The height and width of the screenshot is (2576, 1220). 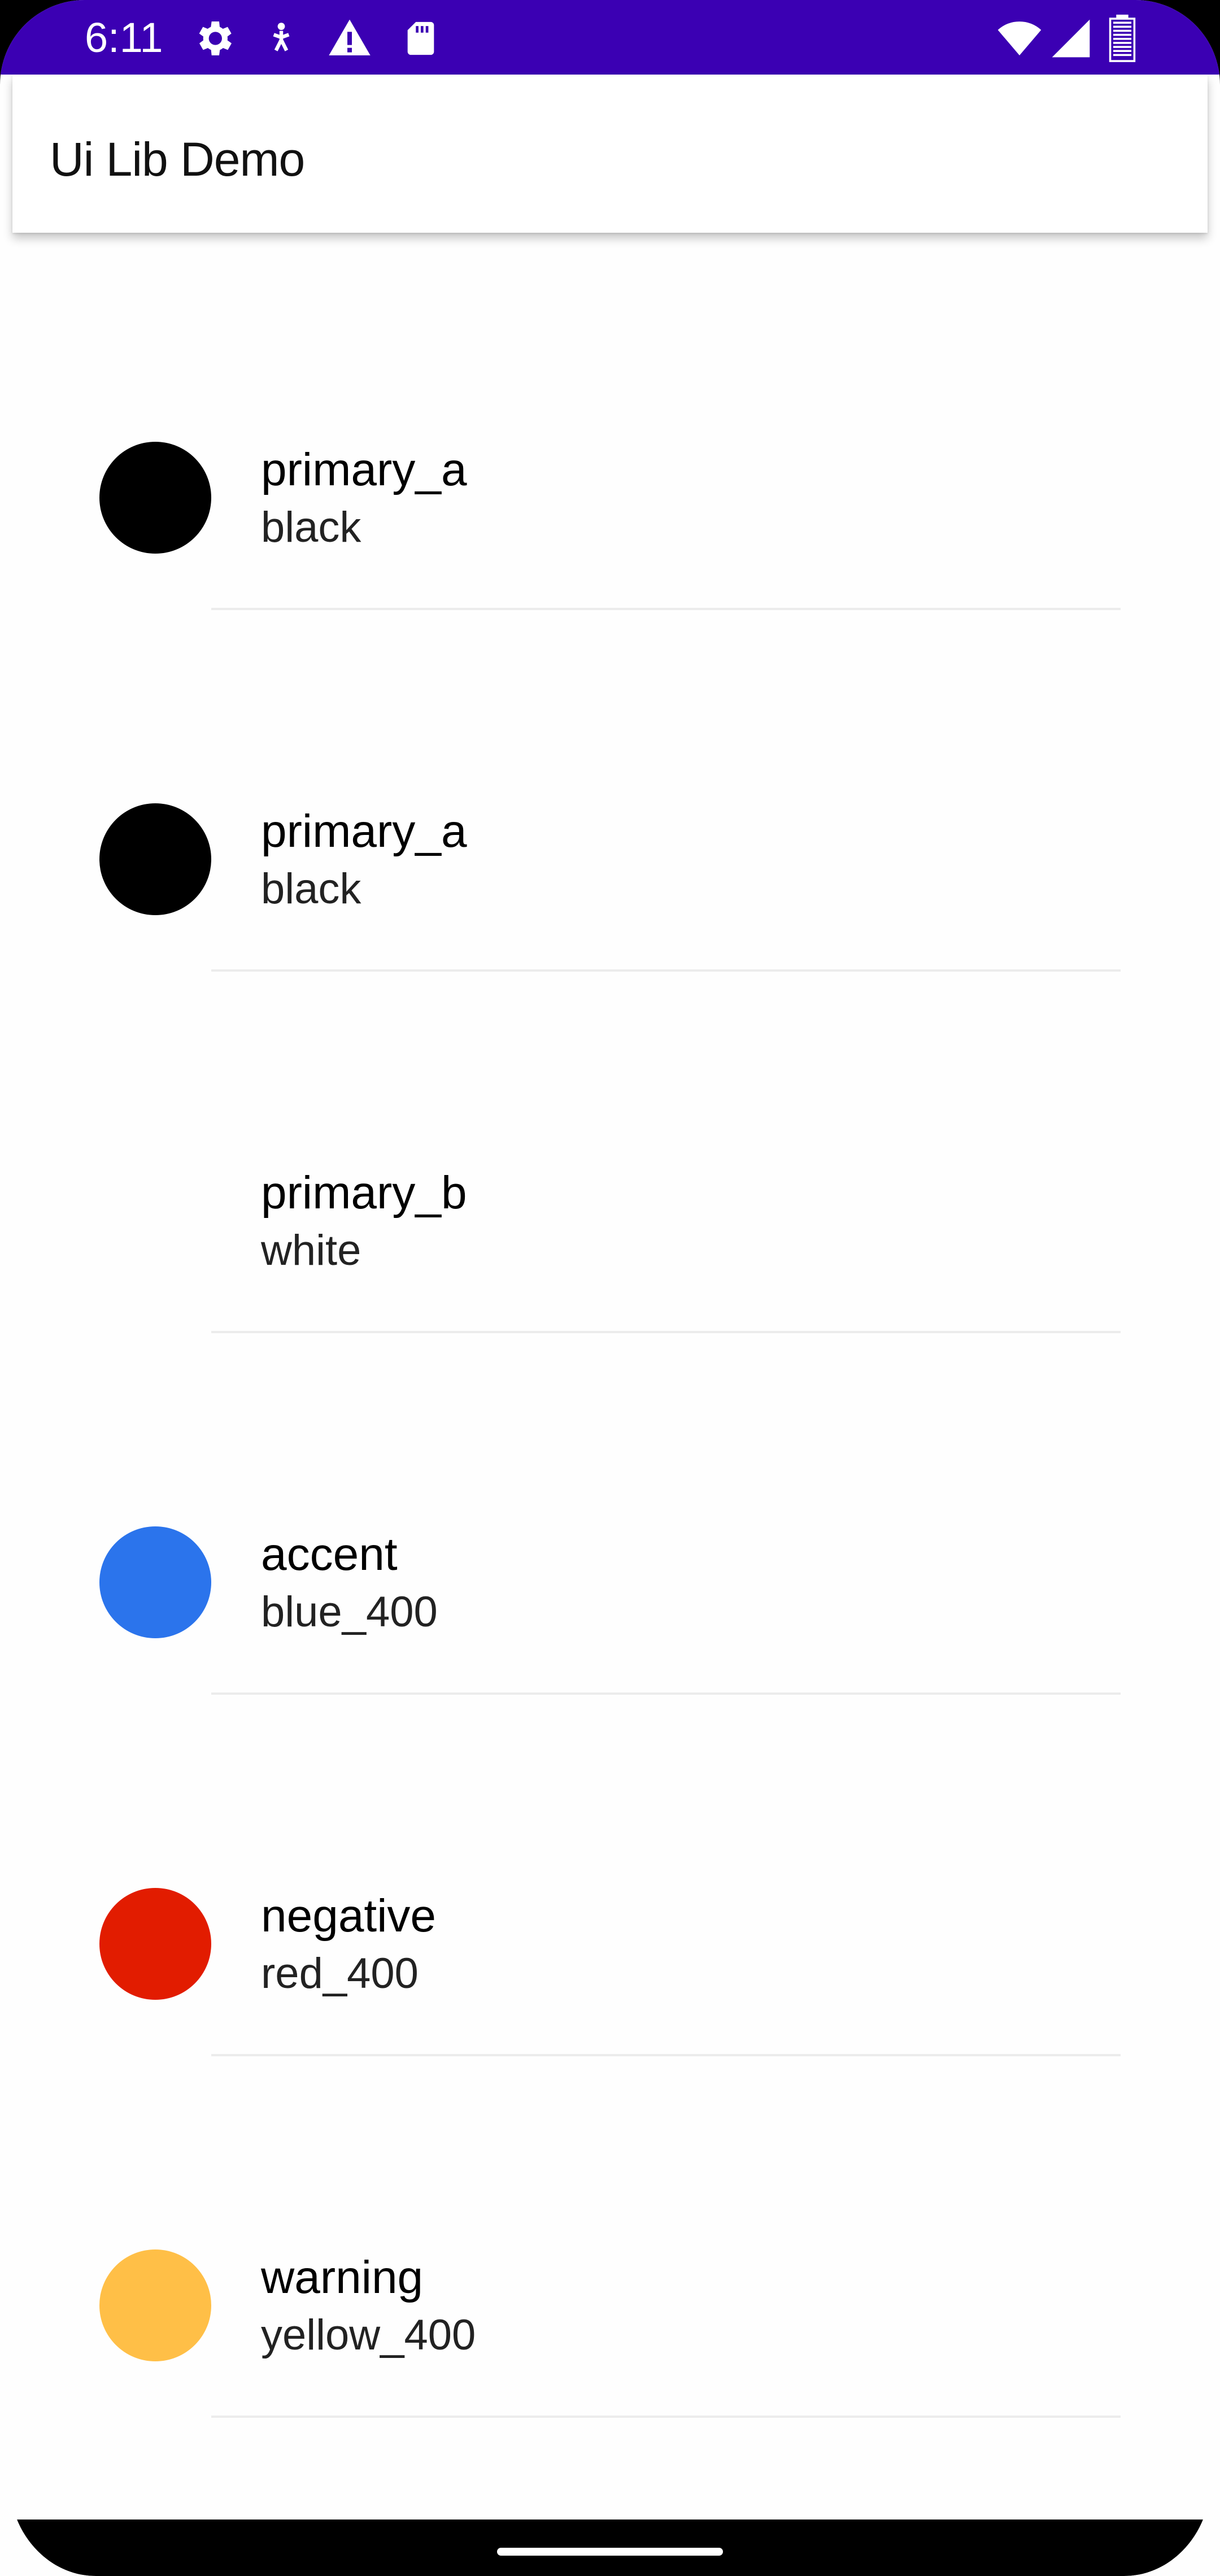 I want to click on color-name: warning, so click(x=342, y=2277).